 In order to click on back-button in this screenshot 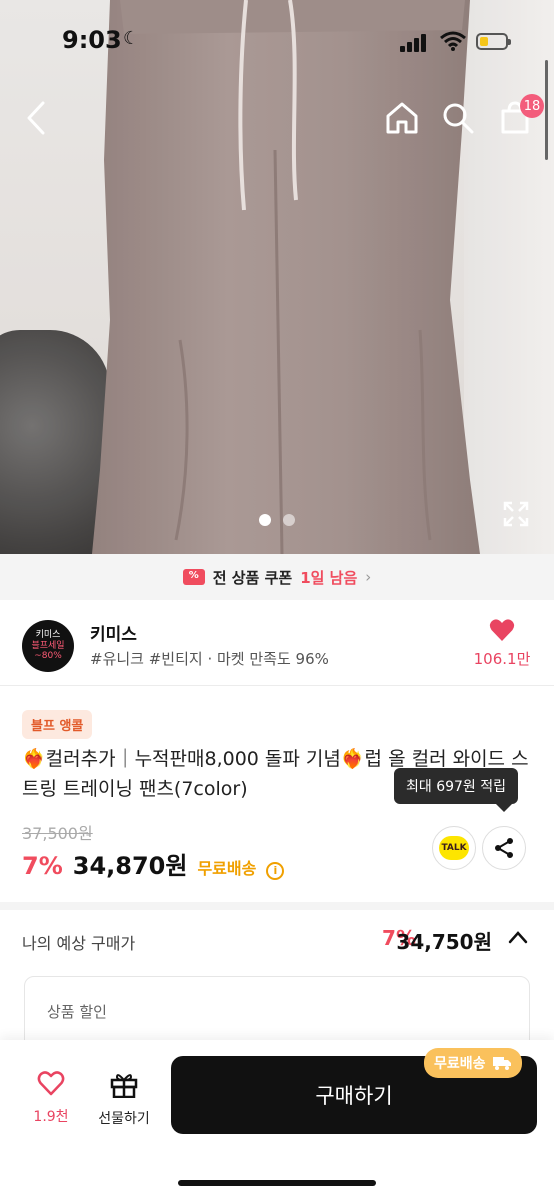, I will do `click(36, 118)`.